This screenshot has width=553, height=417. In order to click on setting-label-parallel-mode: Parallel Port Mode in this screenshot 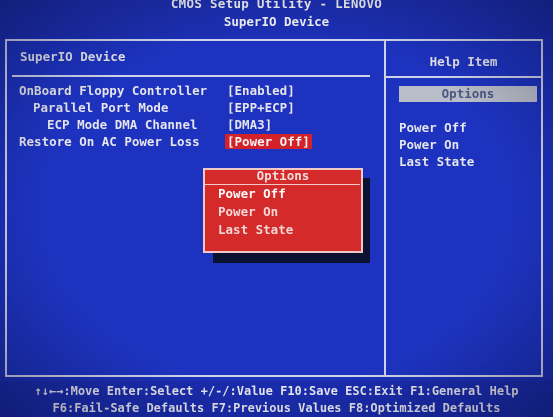, I will do `click(101, 107)`.